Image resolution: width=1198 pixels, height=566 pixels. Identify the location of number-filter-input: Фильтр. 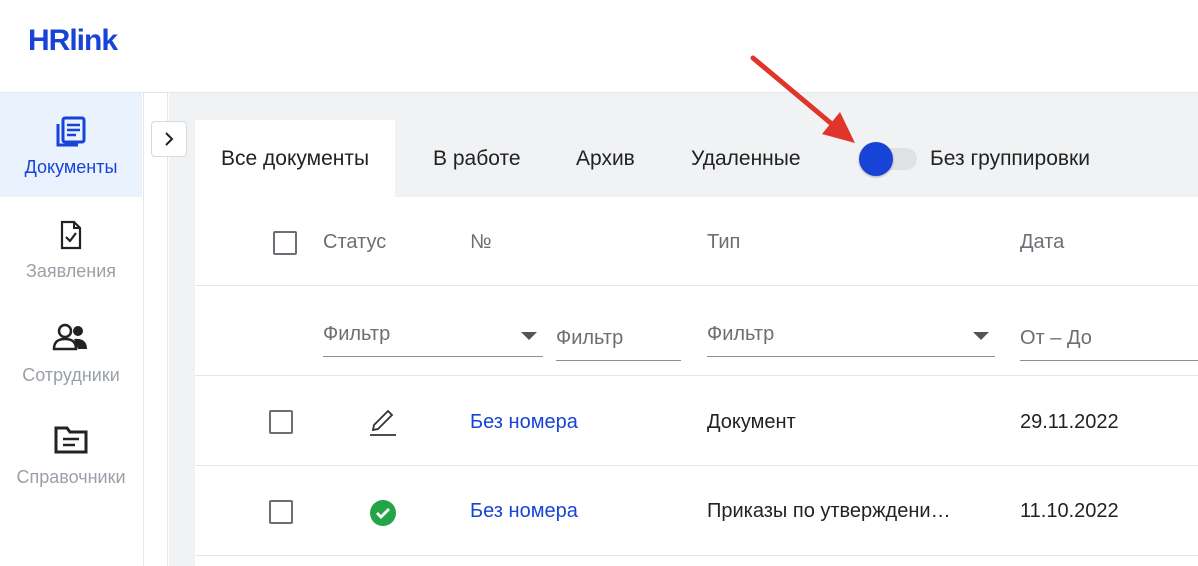
(618, 340).